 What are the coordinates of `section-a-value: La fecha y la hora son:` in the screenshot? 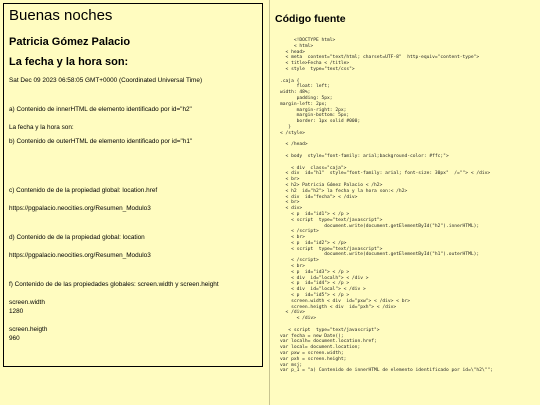 It's located at (41, 127).